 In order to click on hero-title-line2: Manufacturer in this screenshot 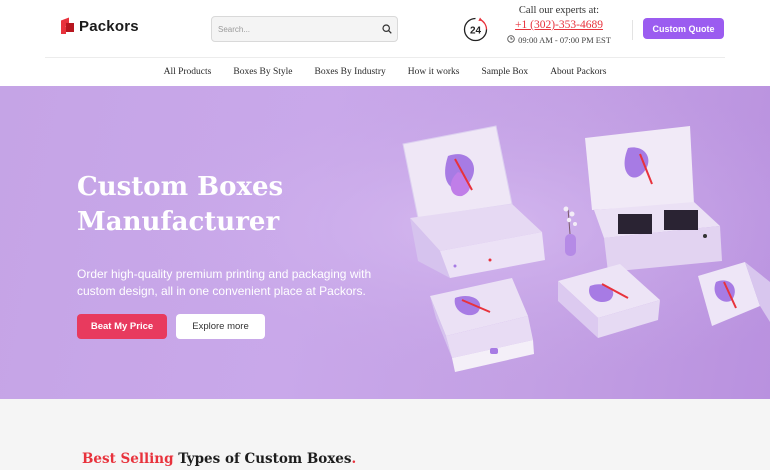, I will do `click(178, 222)`.